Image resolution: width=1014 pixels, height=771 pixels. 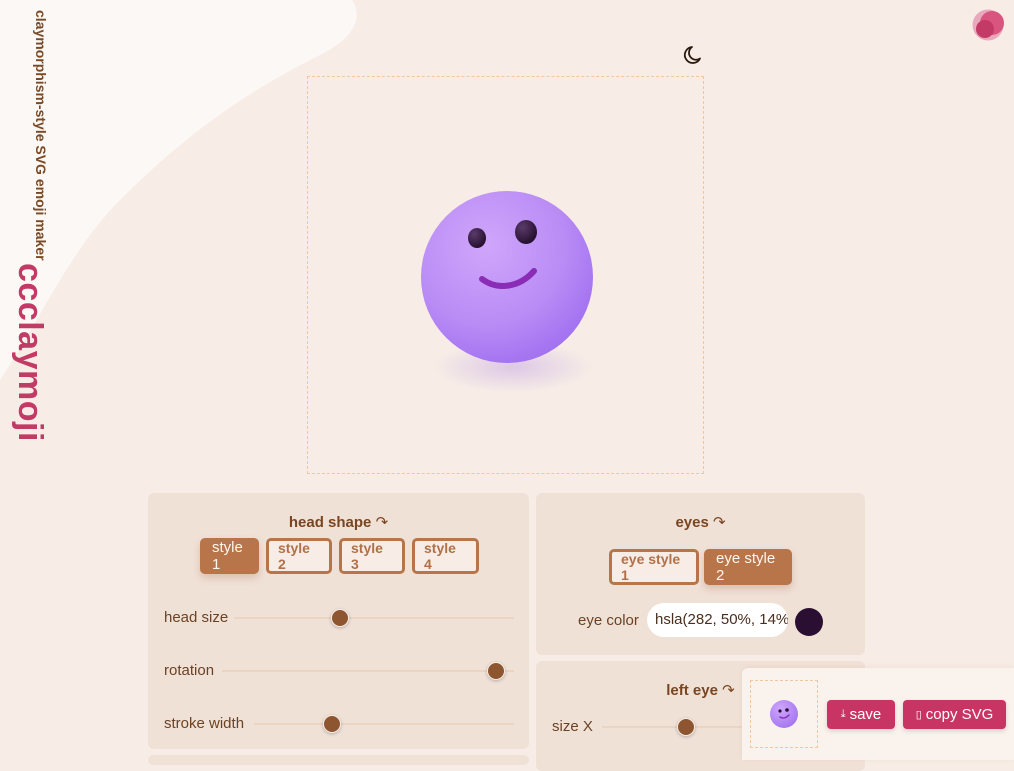 I want to click on avatar, so click(x=988, y=25).